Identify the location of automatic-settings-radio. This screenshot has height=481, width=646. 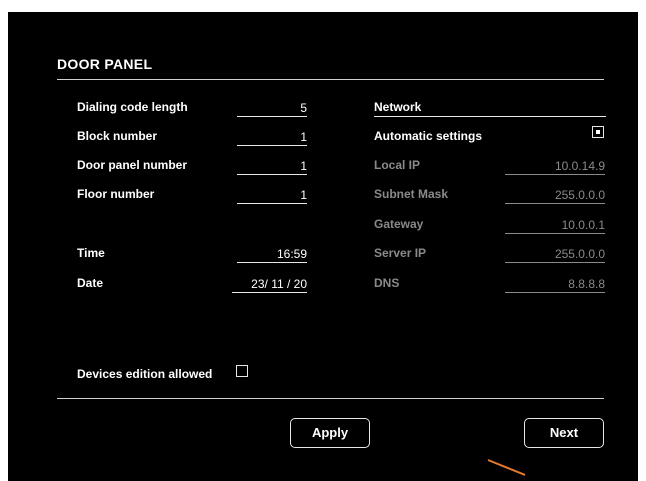
(598, 132).